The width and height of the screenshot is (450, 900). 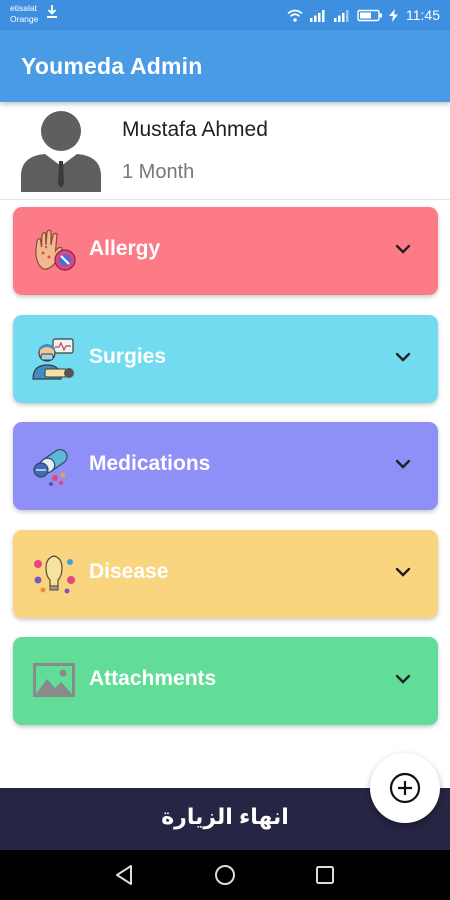 I want to click on section-card-allergy: Allergy, so click(x=225, y=251).